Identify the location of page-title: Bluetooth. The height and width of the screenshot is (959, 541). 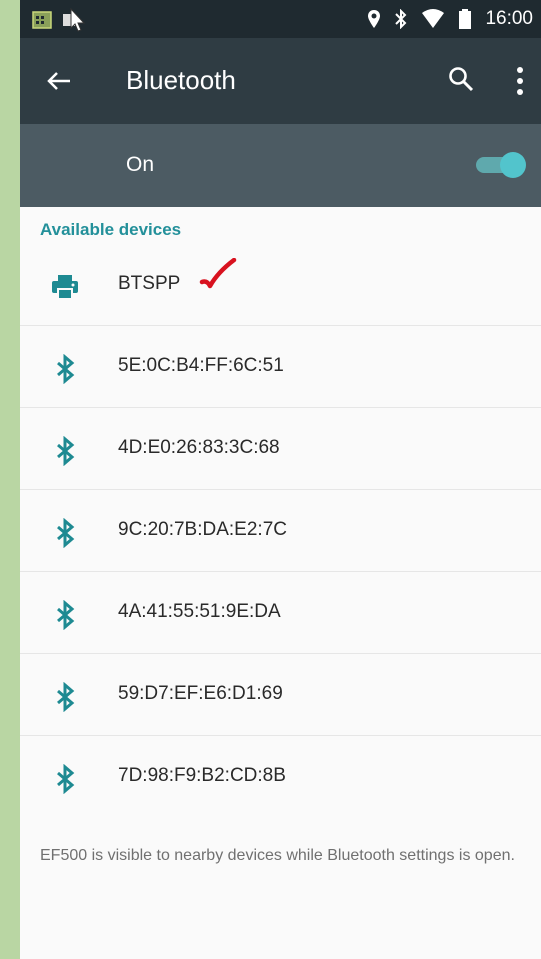
(181, 80).